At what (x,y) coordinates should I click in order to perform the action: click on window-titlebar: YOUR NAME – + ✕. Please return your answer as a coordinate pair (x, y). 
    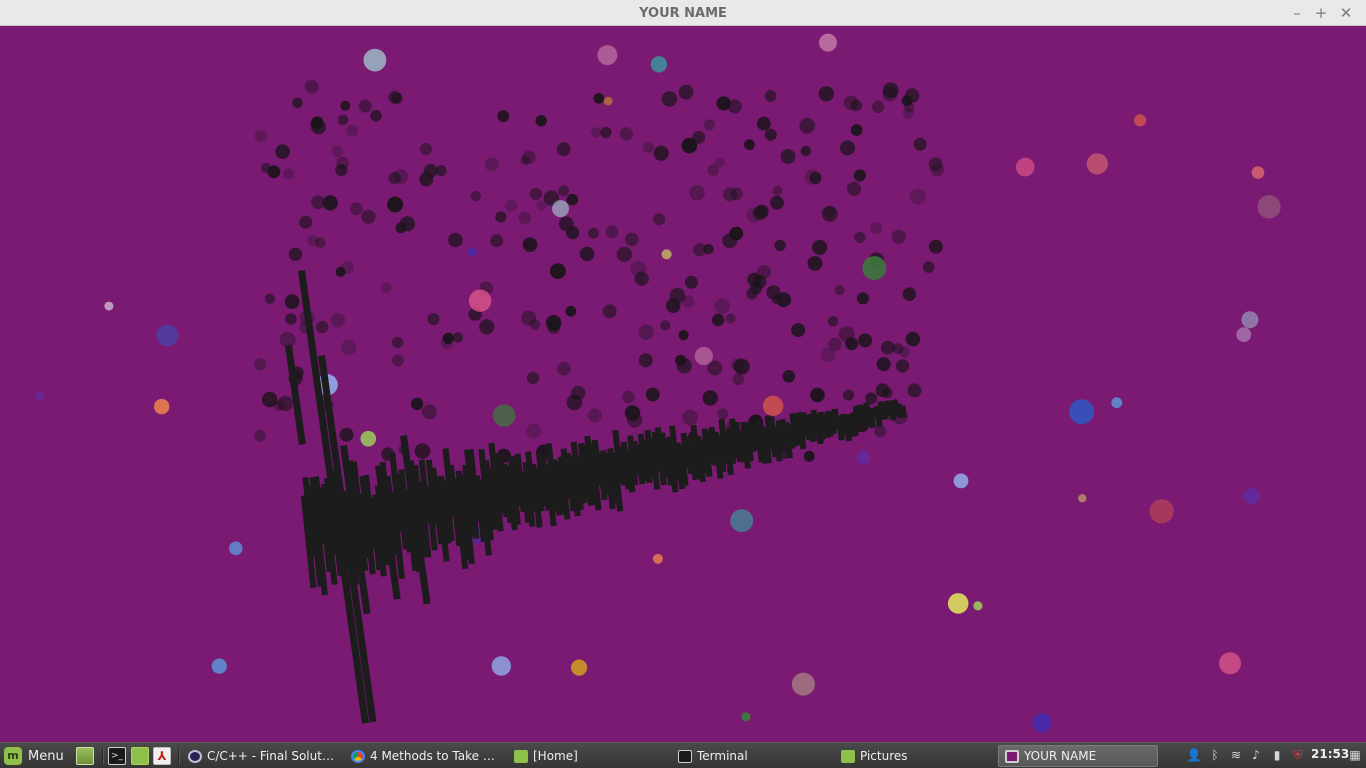
    Looking at the image, I should click on (683, 13).